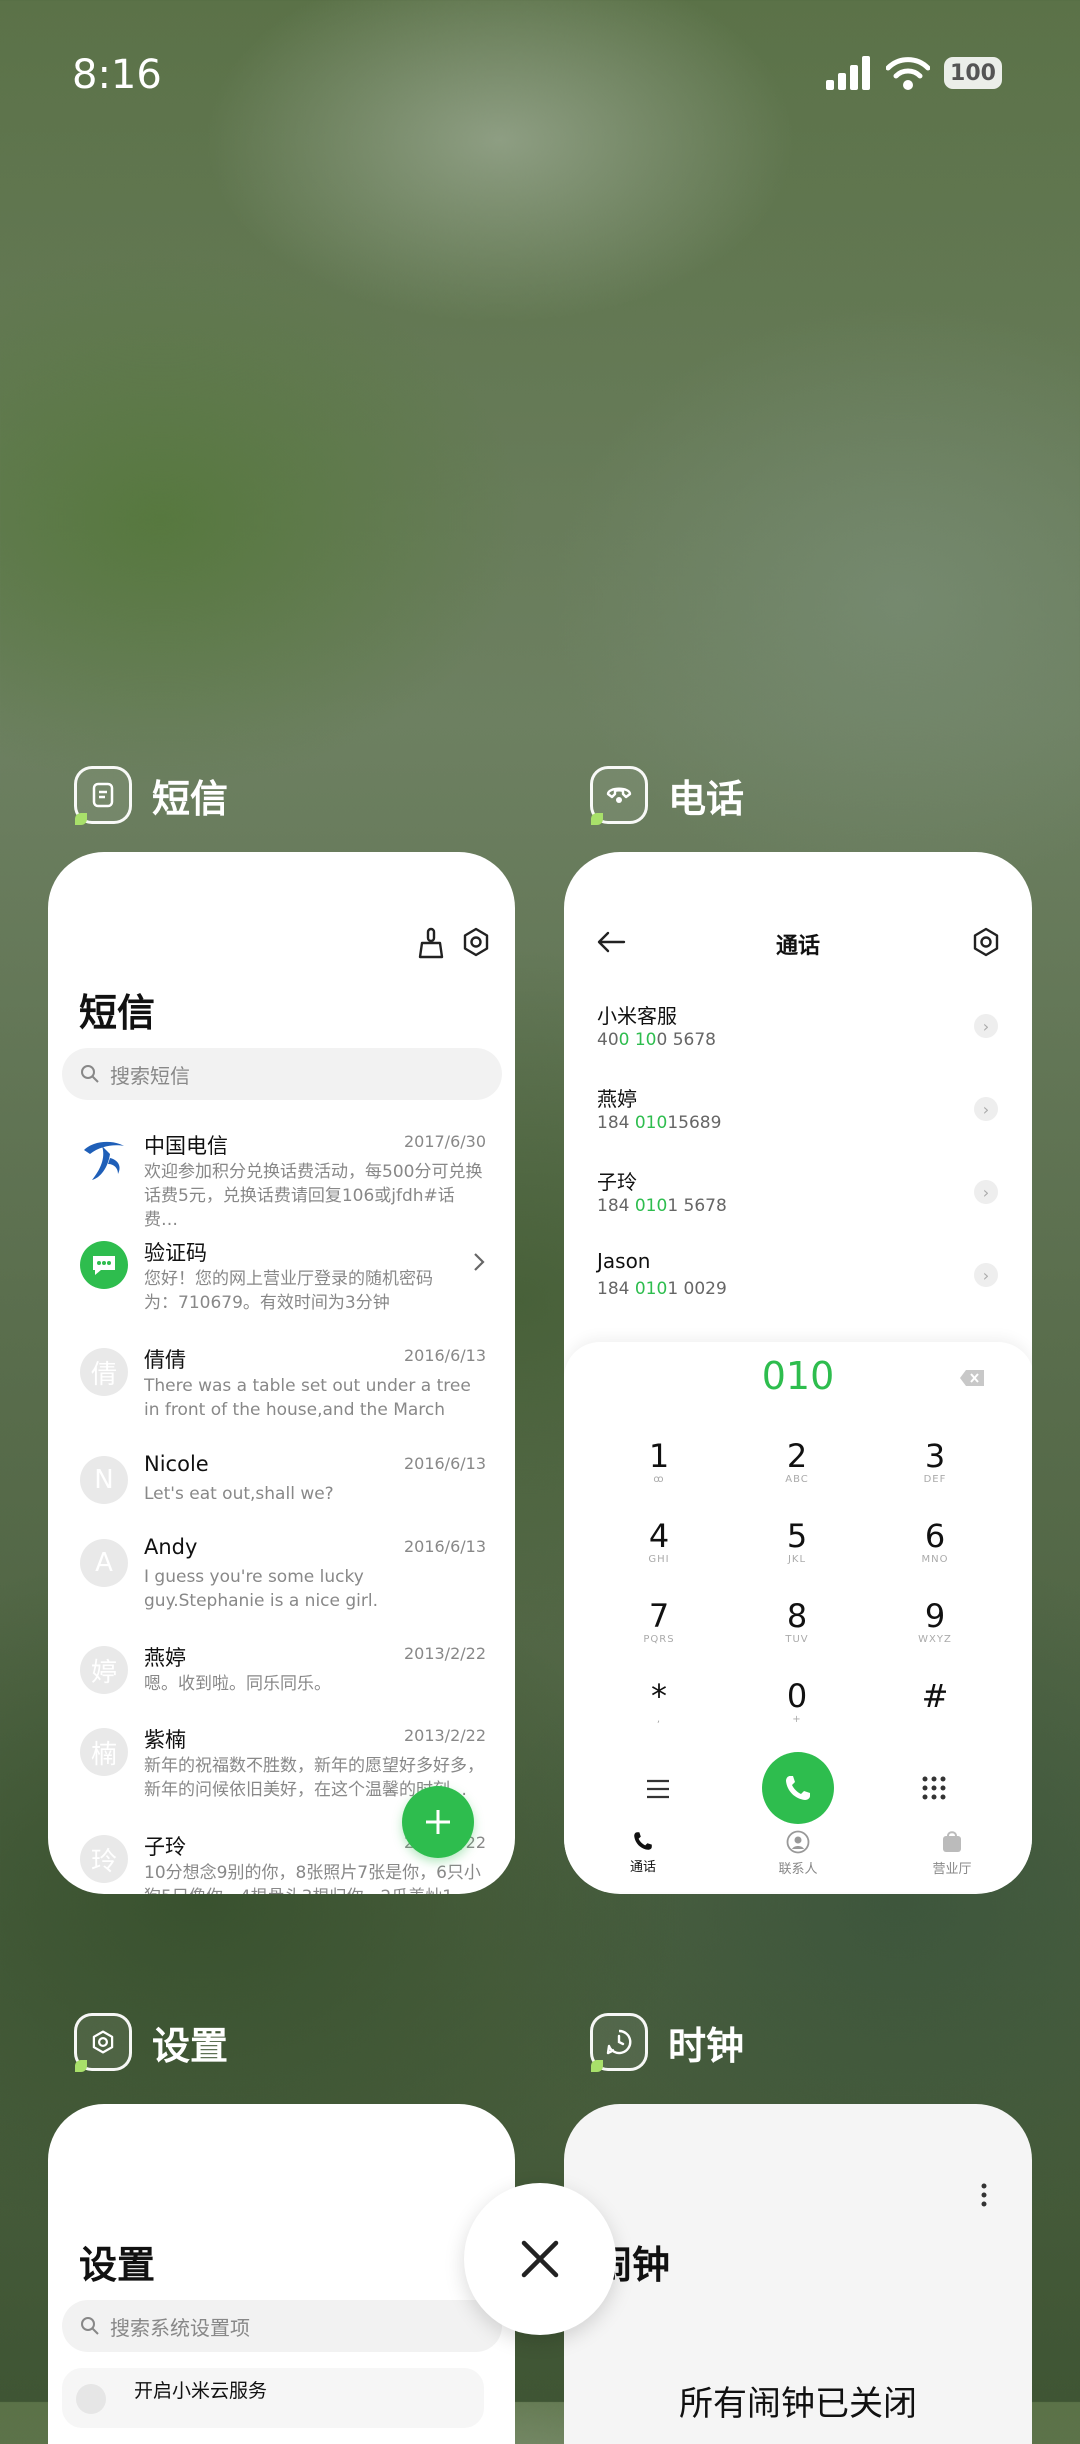  I want to click on app-header-phone: 电话, so click(667, 795).